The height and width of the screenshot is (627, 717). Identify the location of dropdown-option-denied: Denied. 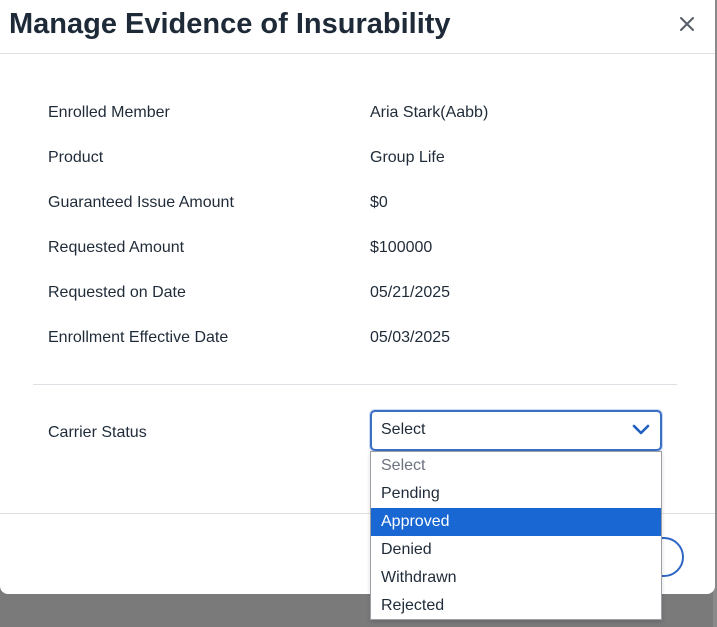
(516, 550).